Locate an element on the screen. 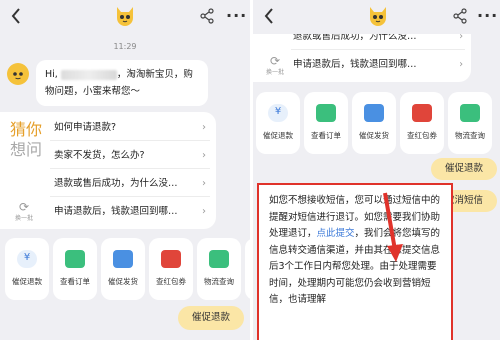  faq-question-text: 如何申请退款? is located at coordinates (85, 127).